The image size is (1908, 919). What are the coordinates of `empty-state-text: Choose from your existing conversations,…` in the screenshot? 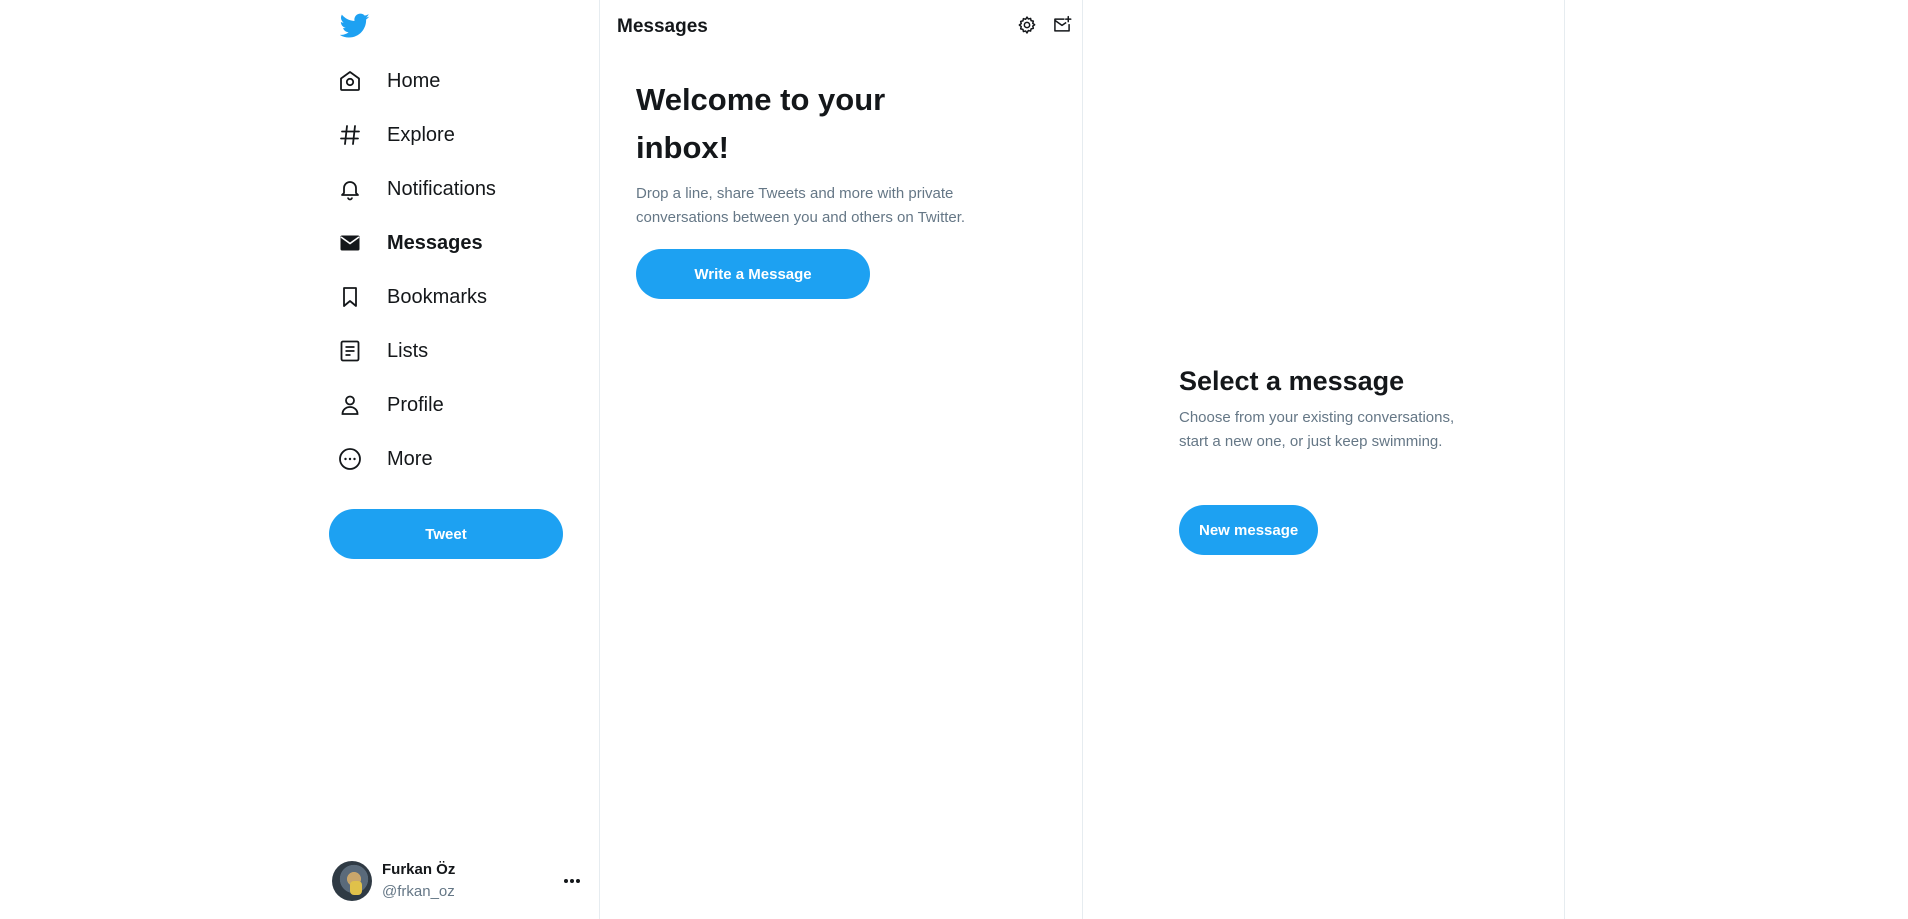 It's located at (1317, 429).